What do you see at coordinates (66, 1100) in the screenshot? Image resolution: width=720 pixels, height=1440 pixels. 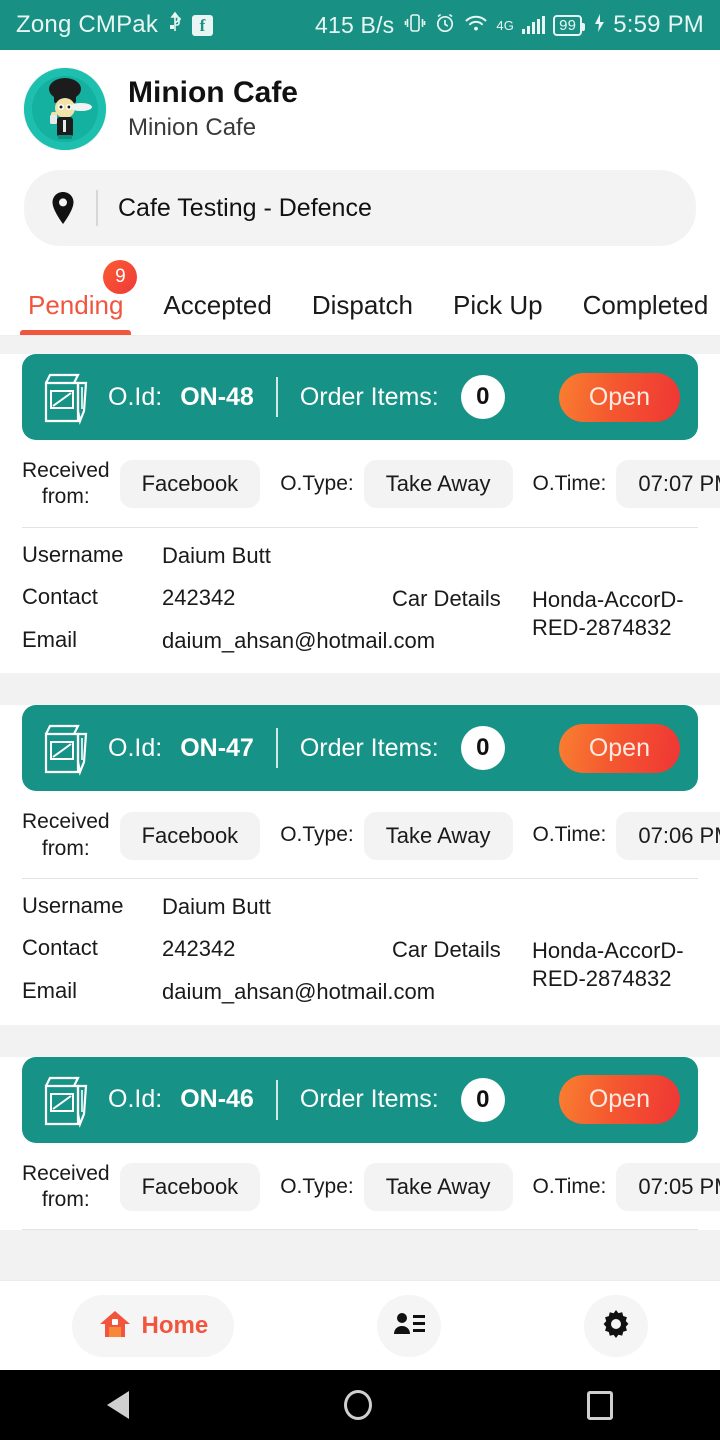 I see `order-bag-icon` at bounding box center [66, 1100].